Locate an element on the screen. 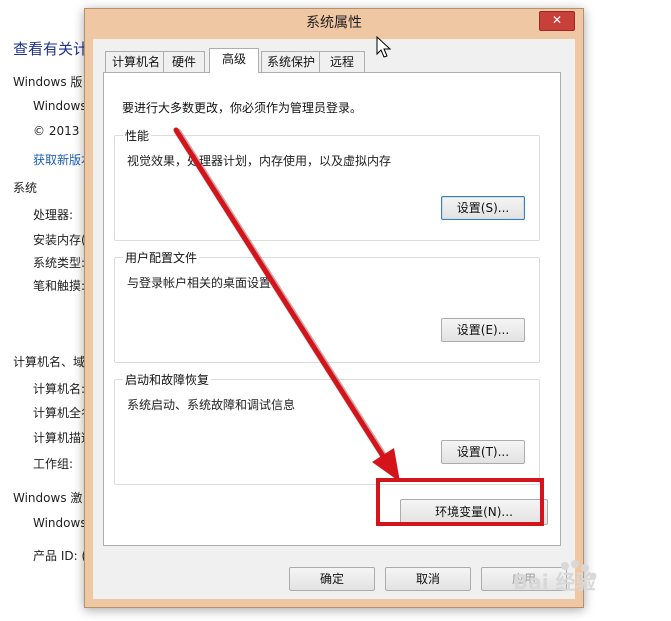  performance-group-label: 性能 is located at coordinates (137, 135).